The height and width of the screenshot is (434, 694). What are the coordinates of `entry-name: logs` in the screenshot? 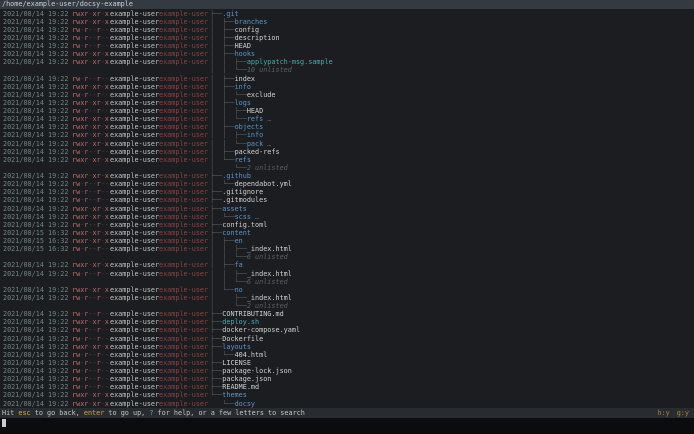 It's located at (243, 103).